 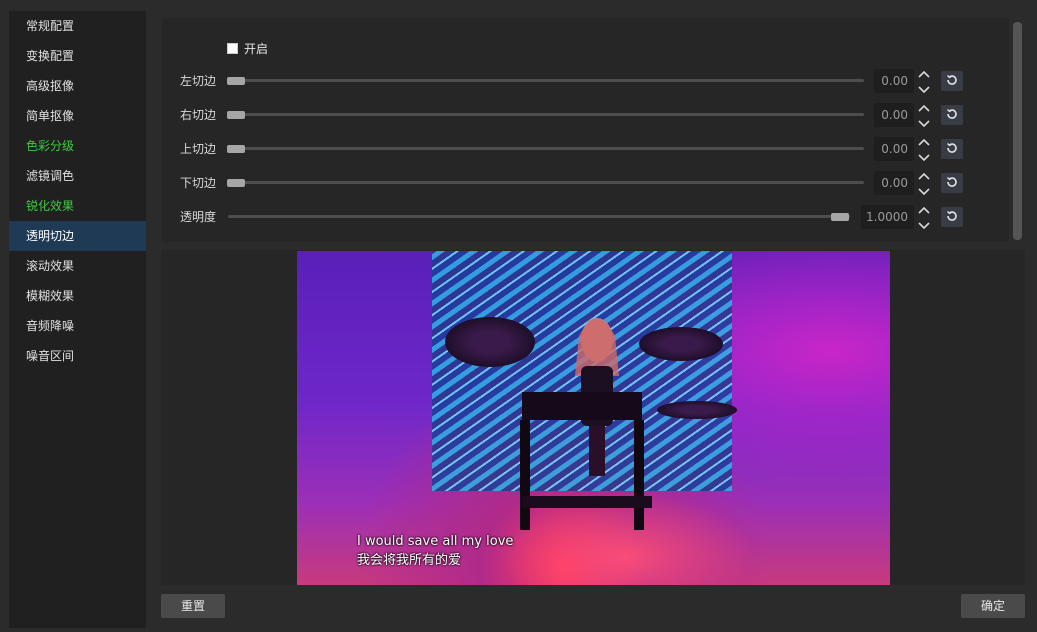 What do you see at coordinates (546, 182) in the screenshot?
I see `bottom-crop-slider-track` at bounding box center [546, 182].